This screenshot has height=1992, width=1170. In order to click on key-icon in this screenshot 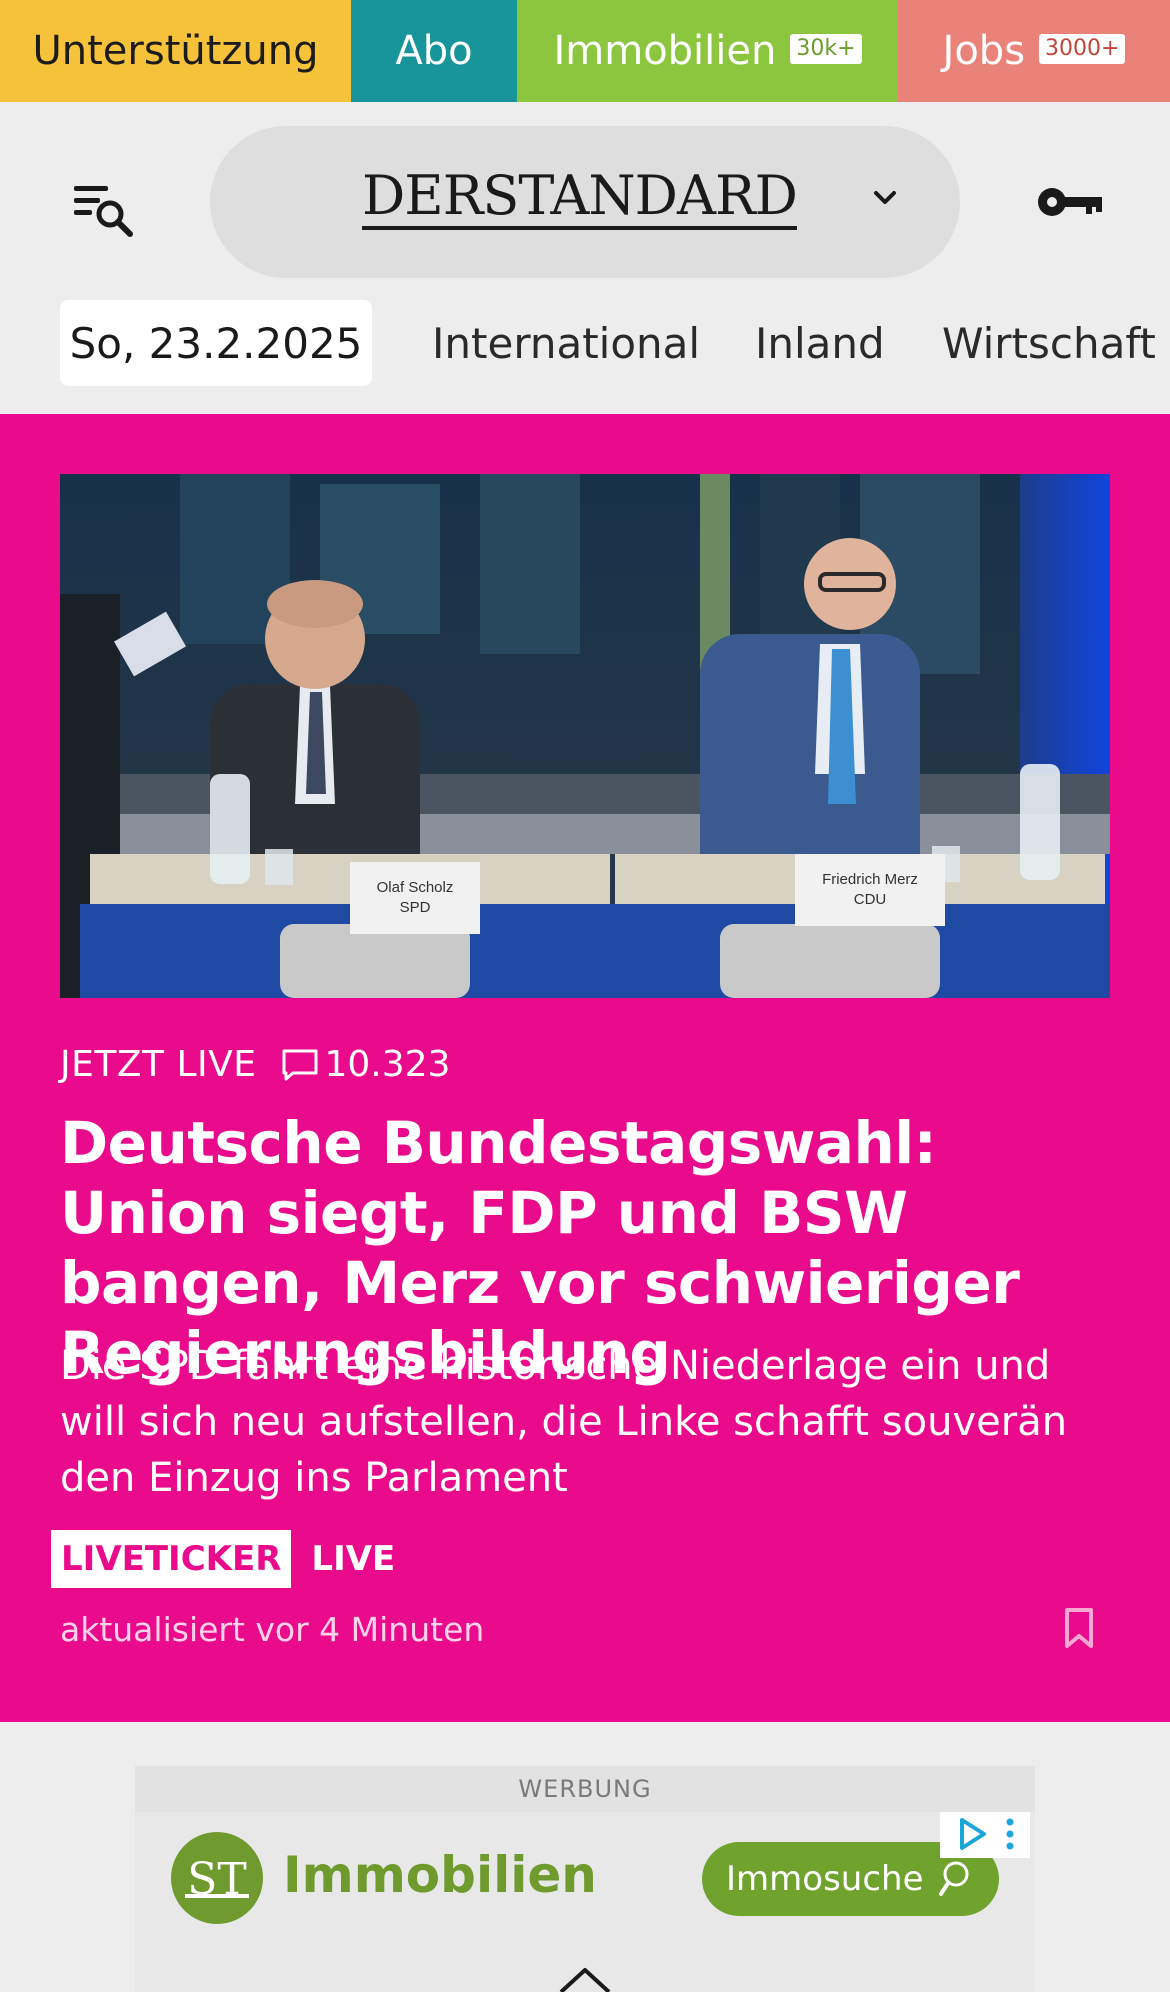, I will do `click(1071, 202)`.